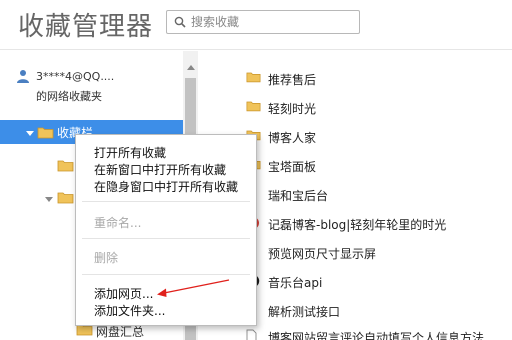  I want to click on app-title: 收藏管理器, so click(86, 27).